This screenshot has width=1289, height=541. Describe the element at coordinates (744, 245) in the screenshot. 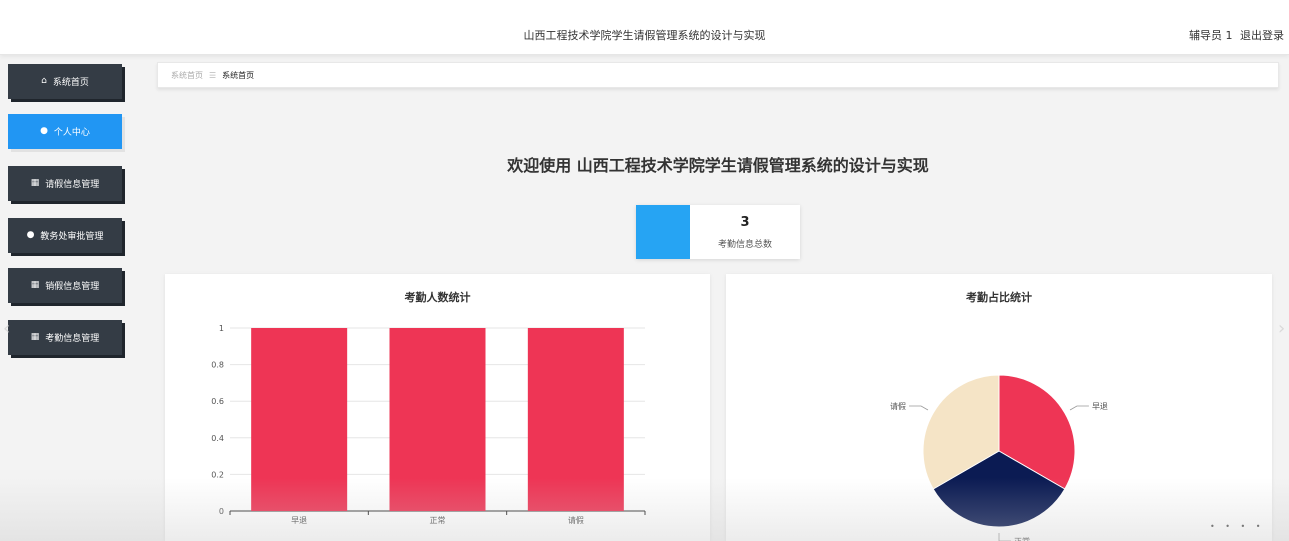

I see `stat-label: 考勤信息总数` at that location.